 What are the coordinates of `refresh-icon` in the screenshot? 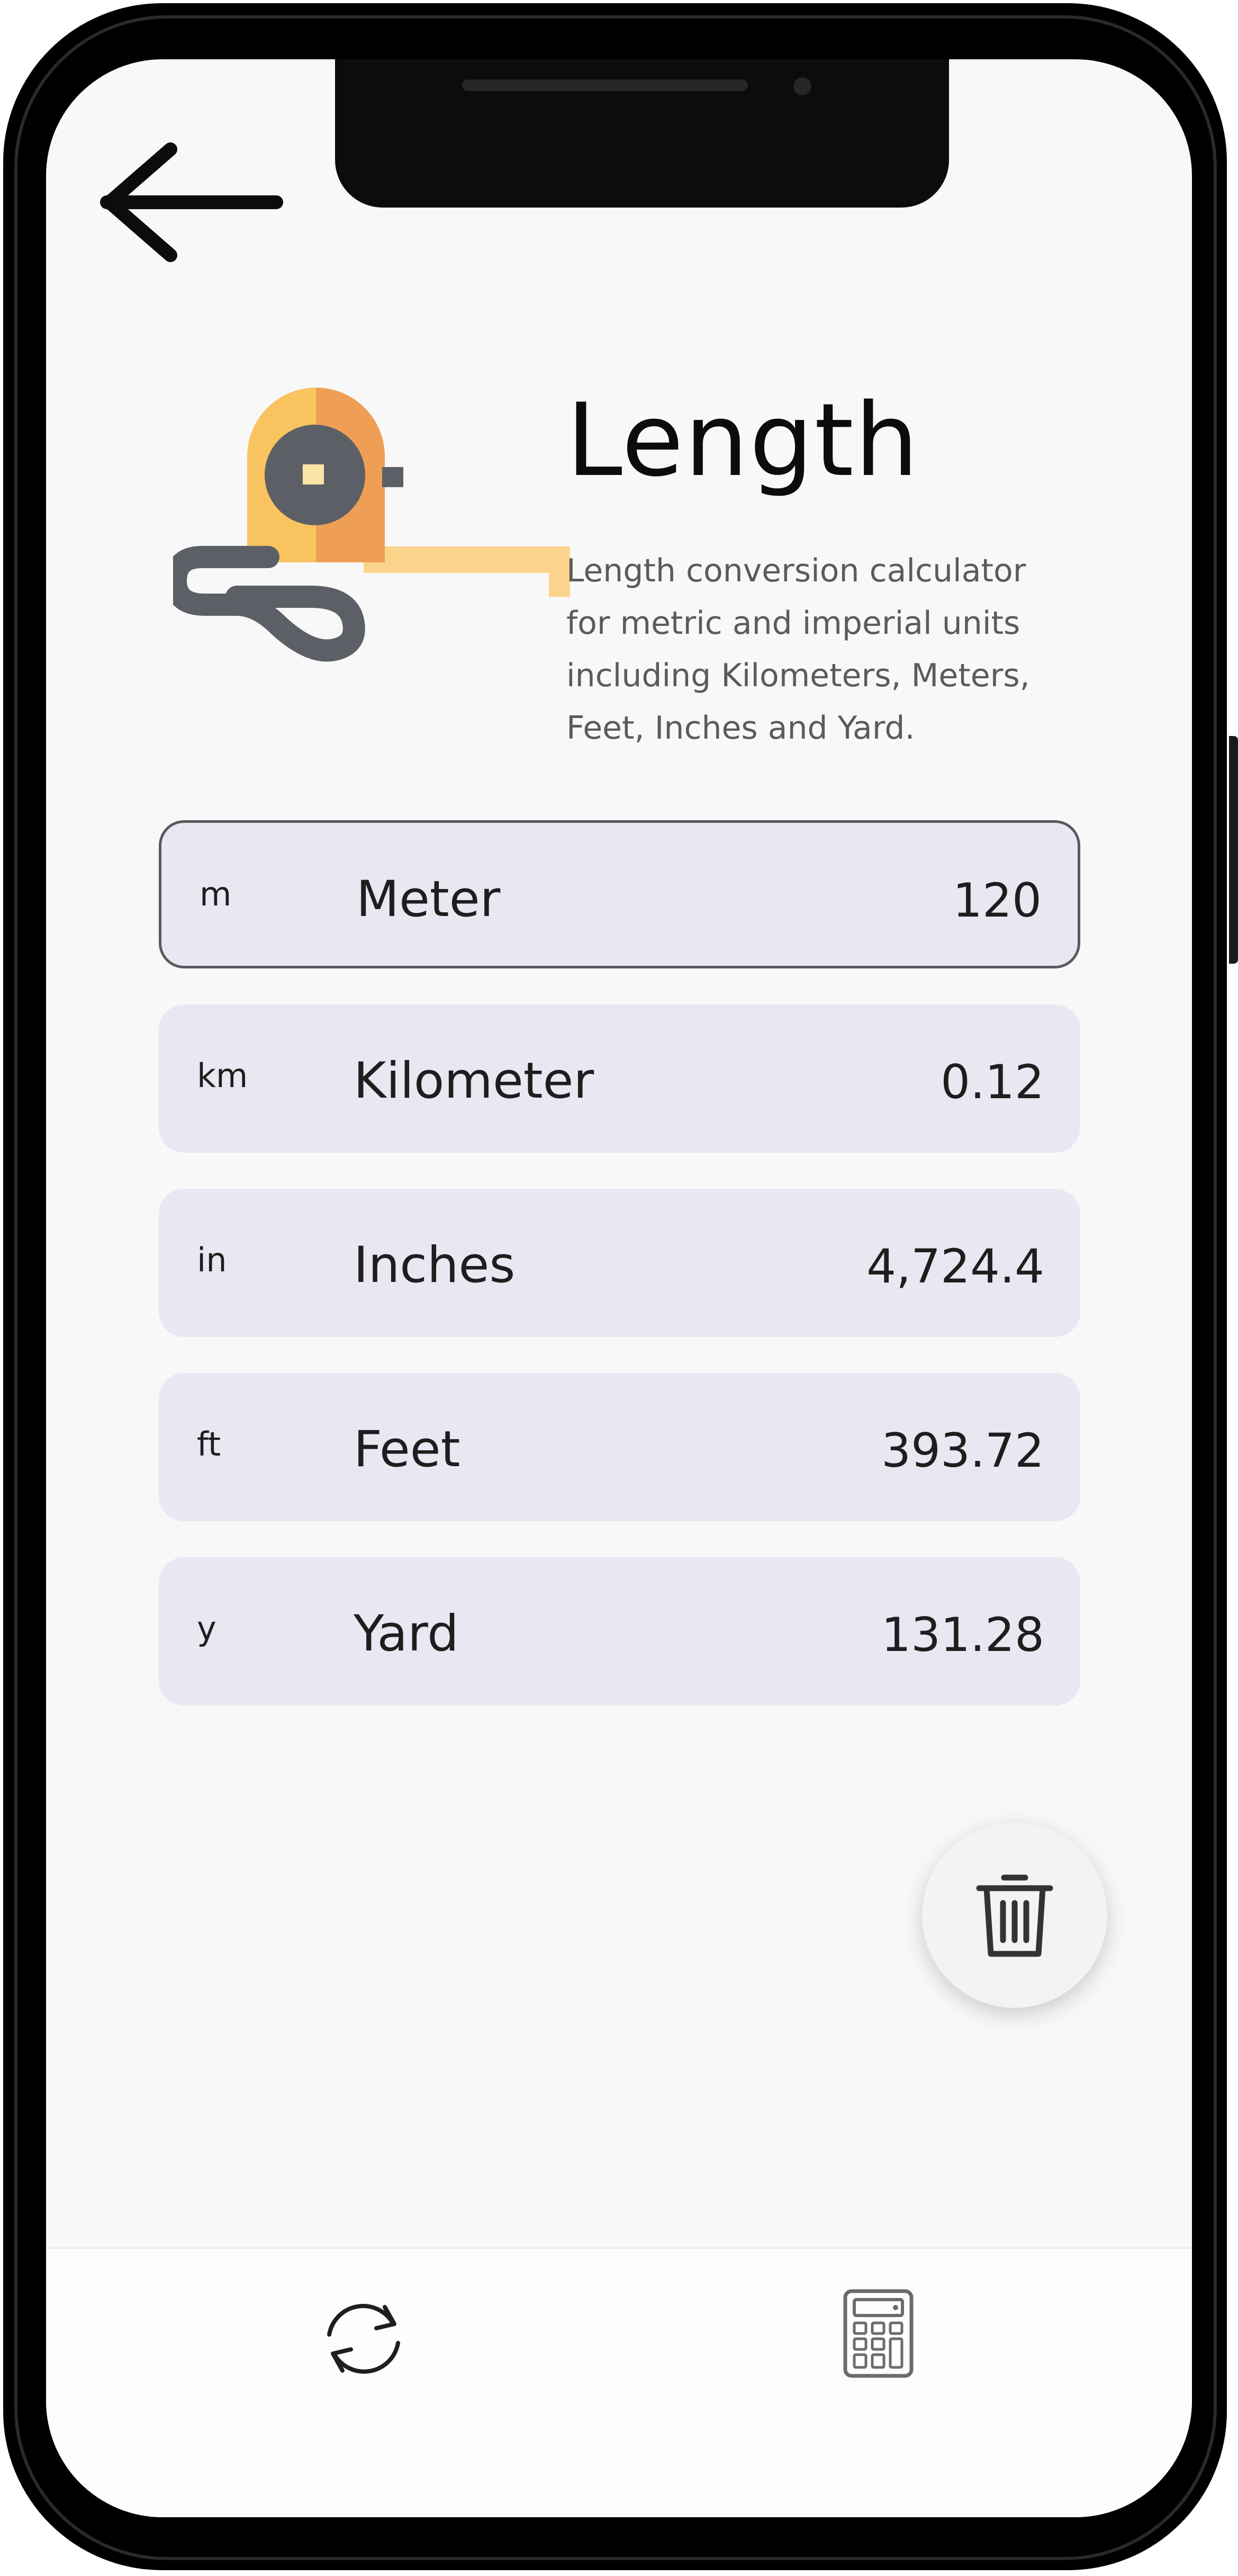 It's located at (363, 2339).